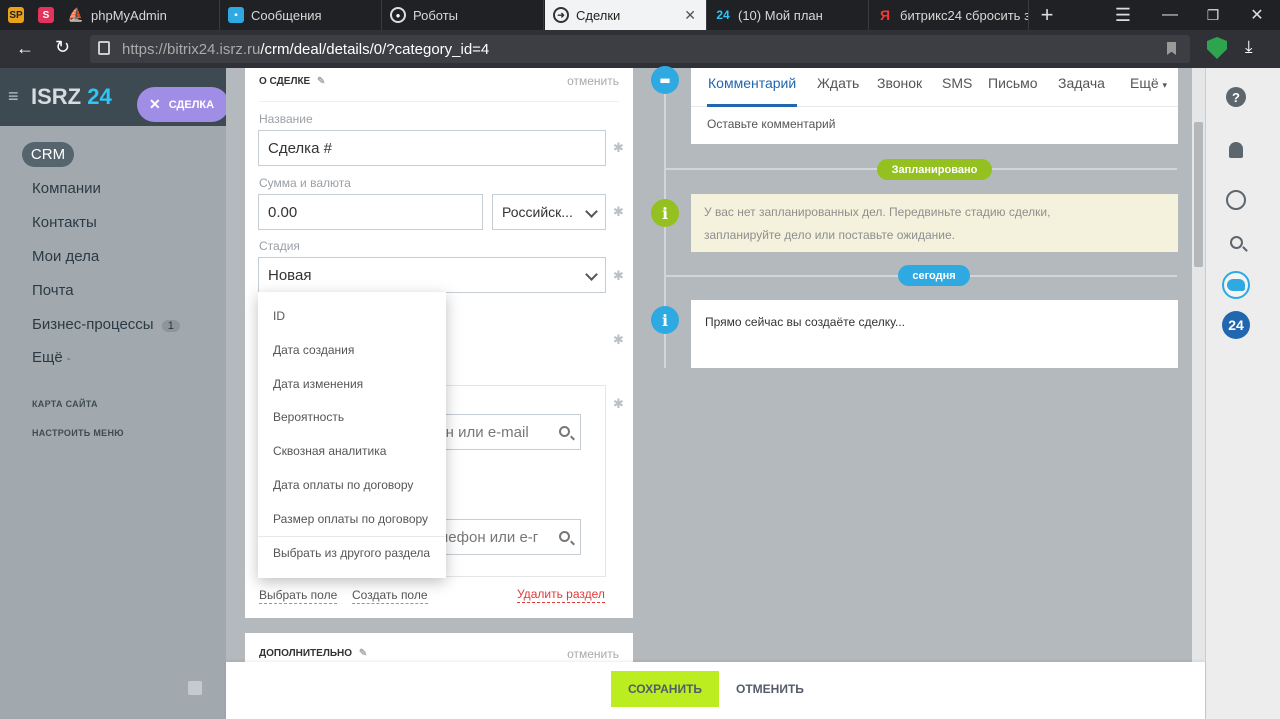 Image resolution: width=1280 pixels, height=719 pixels. I want to click on tab-sp: SP, so click(15, 15).